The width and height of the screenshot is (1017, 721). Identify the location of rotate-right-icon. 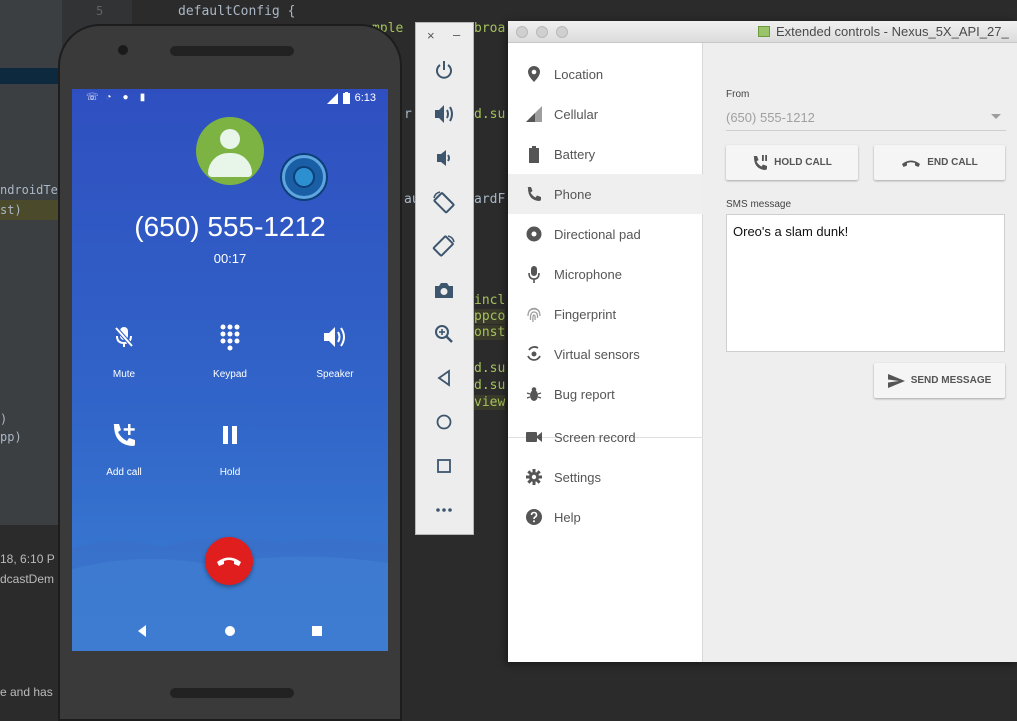
(443, 246).